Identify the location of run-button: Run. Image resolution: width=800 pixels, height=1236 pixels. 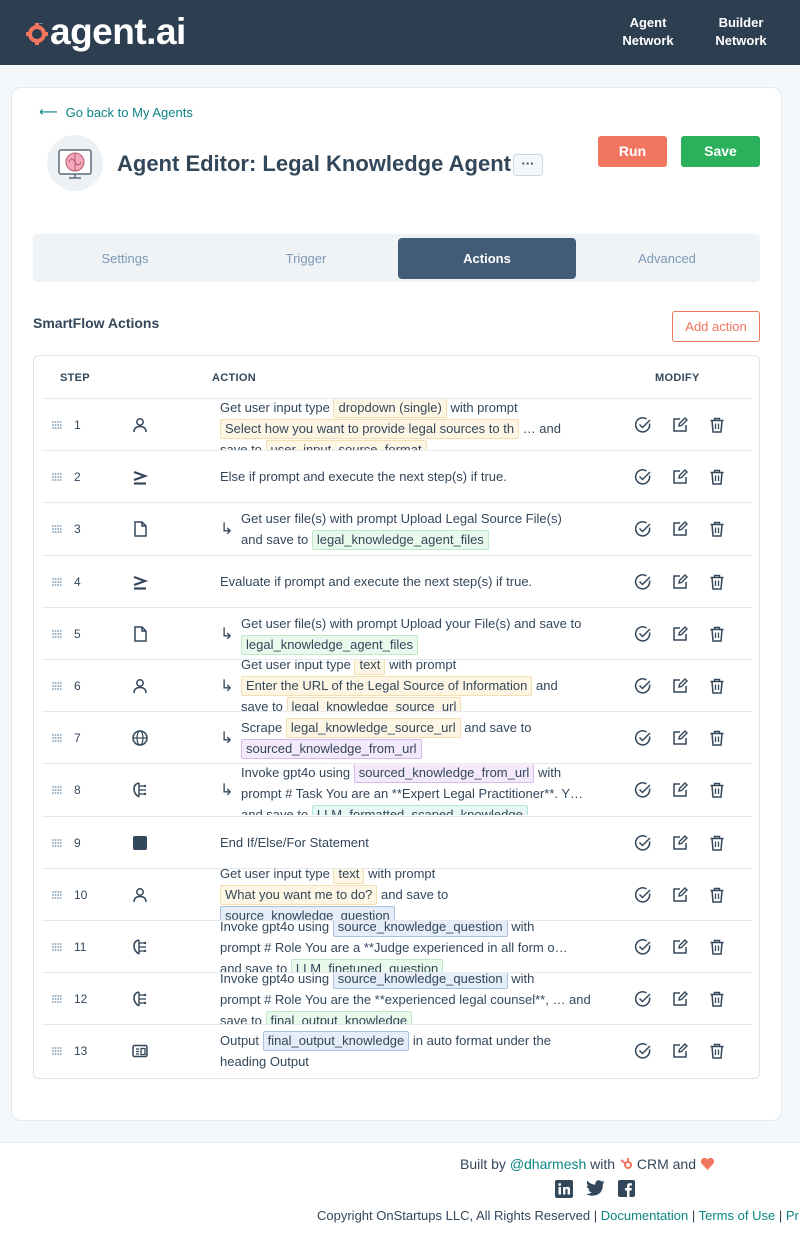
(632, 151).